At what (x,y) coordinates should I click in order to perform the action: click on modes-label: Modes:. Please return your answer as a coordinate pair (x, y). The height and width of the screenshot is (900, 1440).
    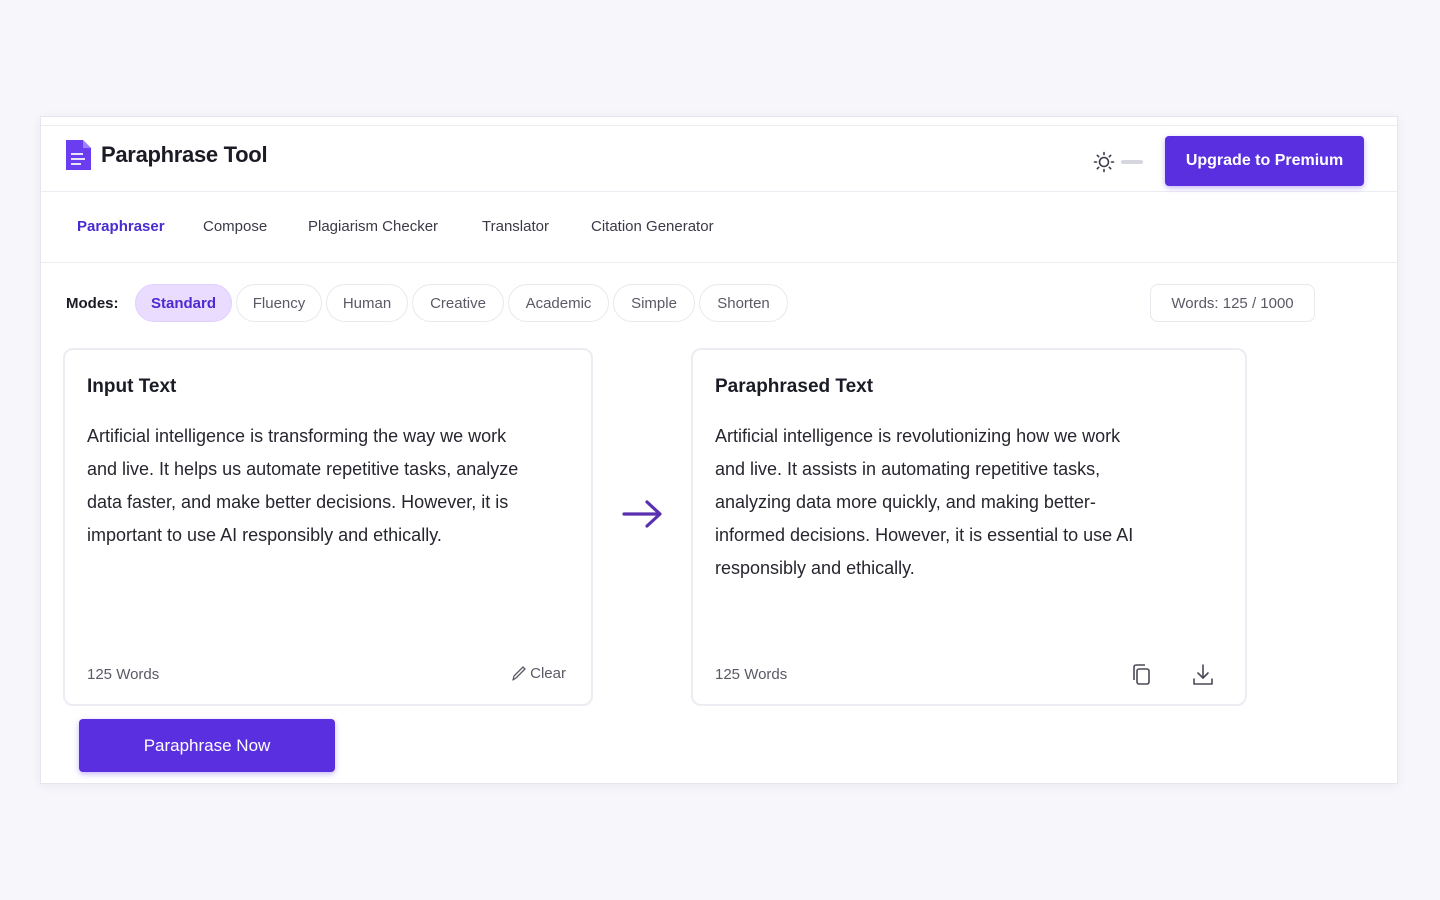
    Looking at the image, I should click on (92, 303).